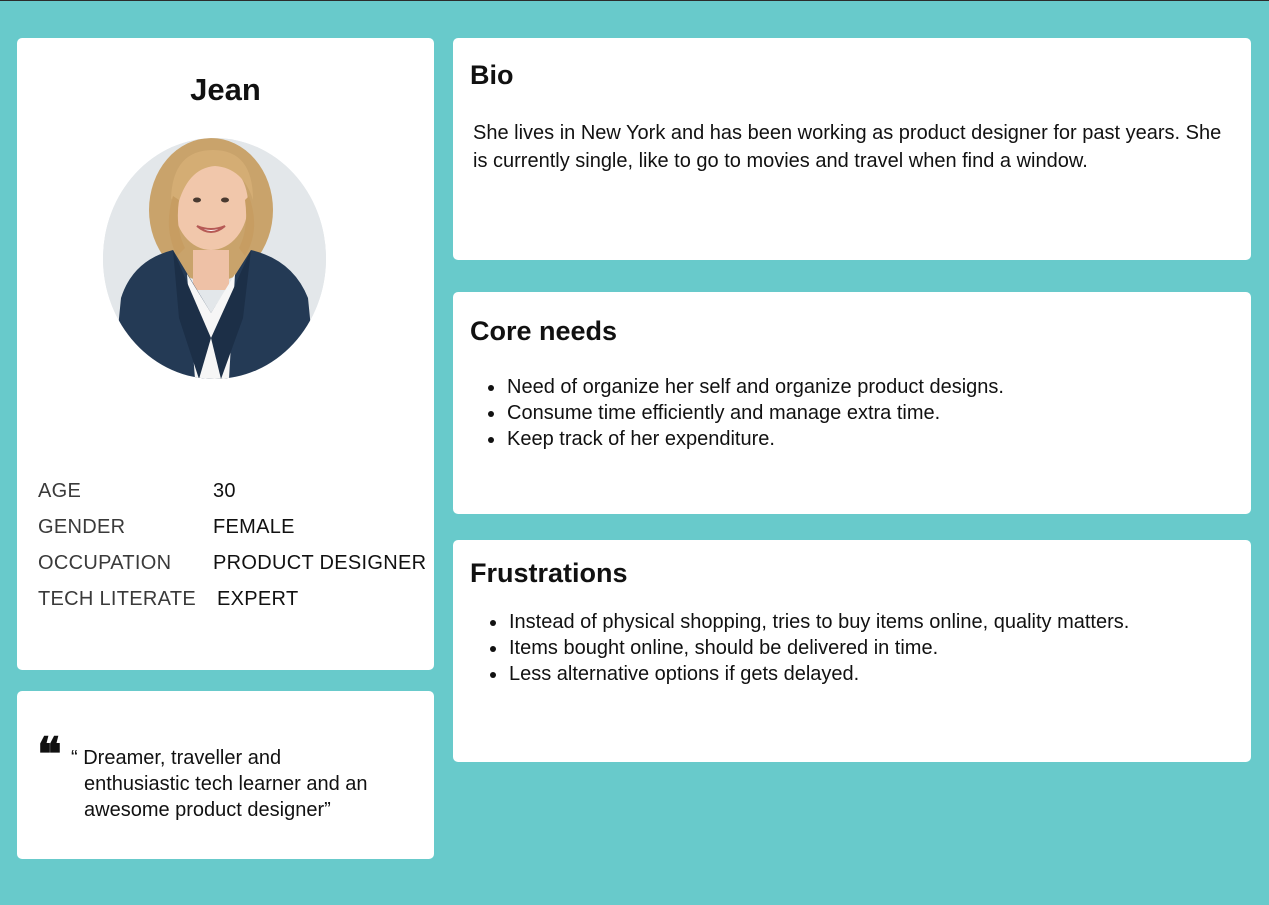 Image resolution: width=1269 pixels, height=905 pixels. Describe the element at coordinates (207, 810) in the screenshot. I see `quote-line-3: awesome product designer”` at that location.